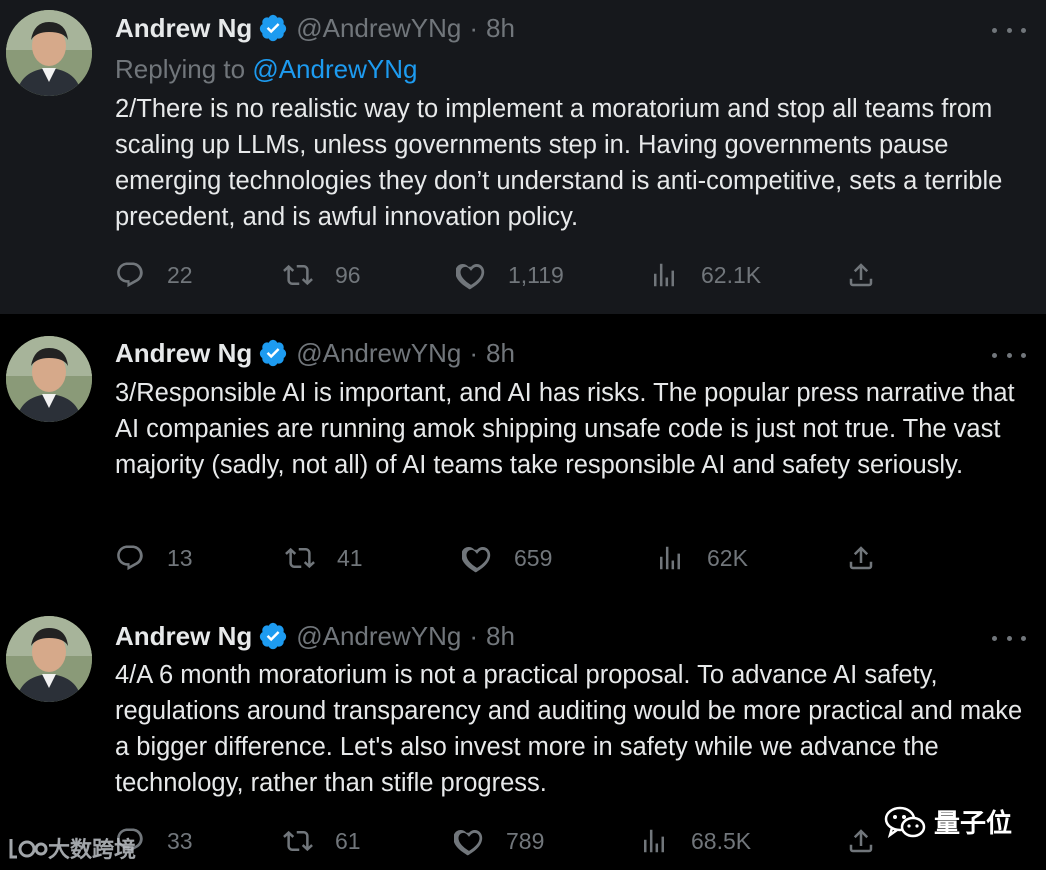 The image size is (1046, 870). I want to click on watermark-right-text: 量子位, so click(972, 823).